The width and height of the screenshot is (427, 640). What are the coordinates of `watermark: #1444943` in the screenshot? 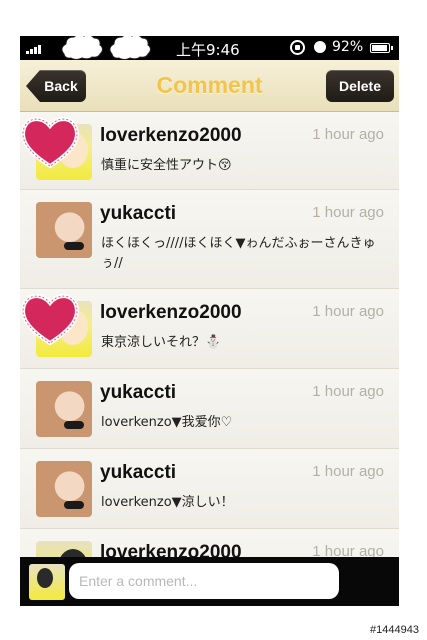 It's located at (394, 630).